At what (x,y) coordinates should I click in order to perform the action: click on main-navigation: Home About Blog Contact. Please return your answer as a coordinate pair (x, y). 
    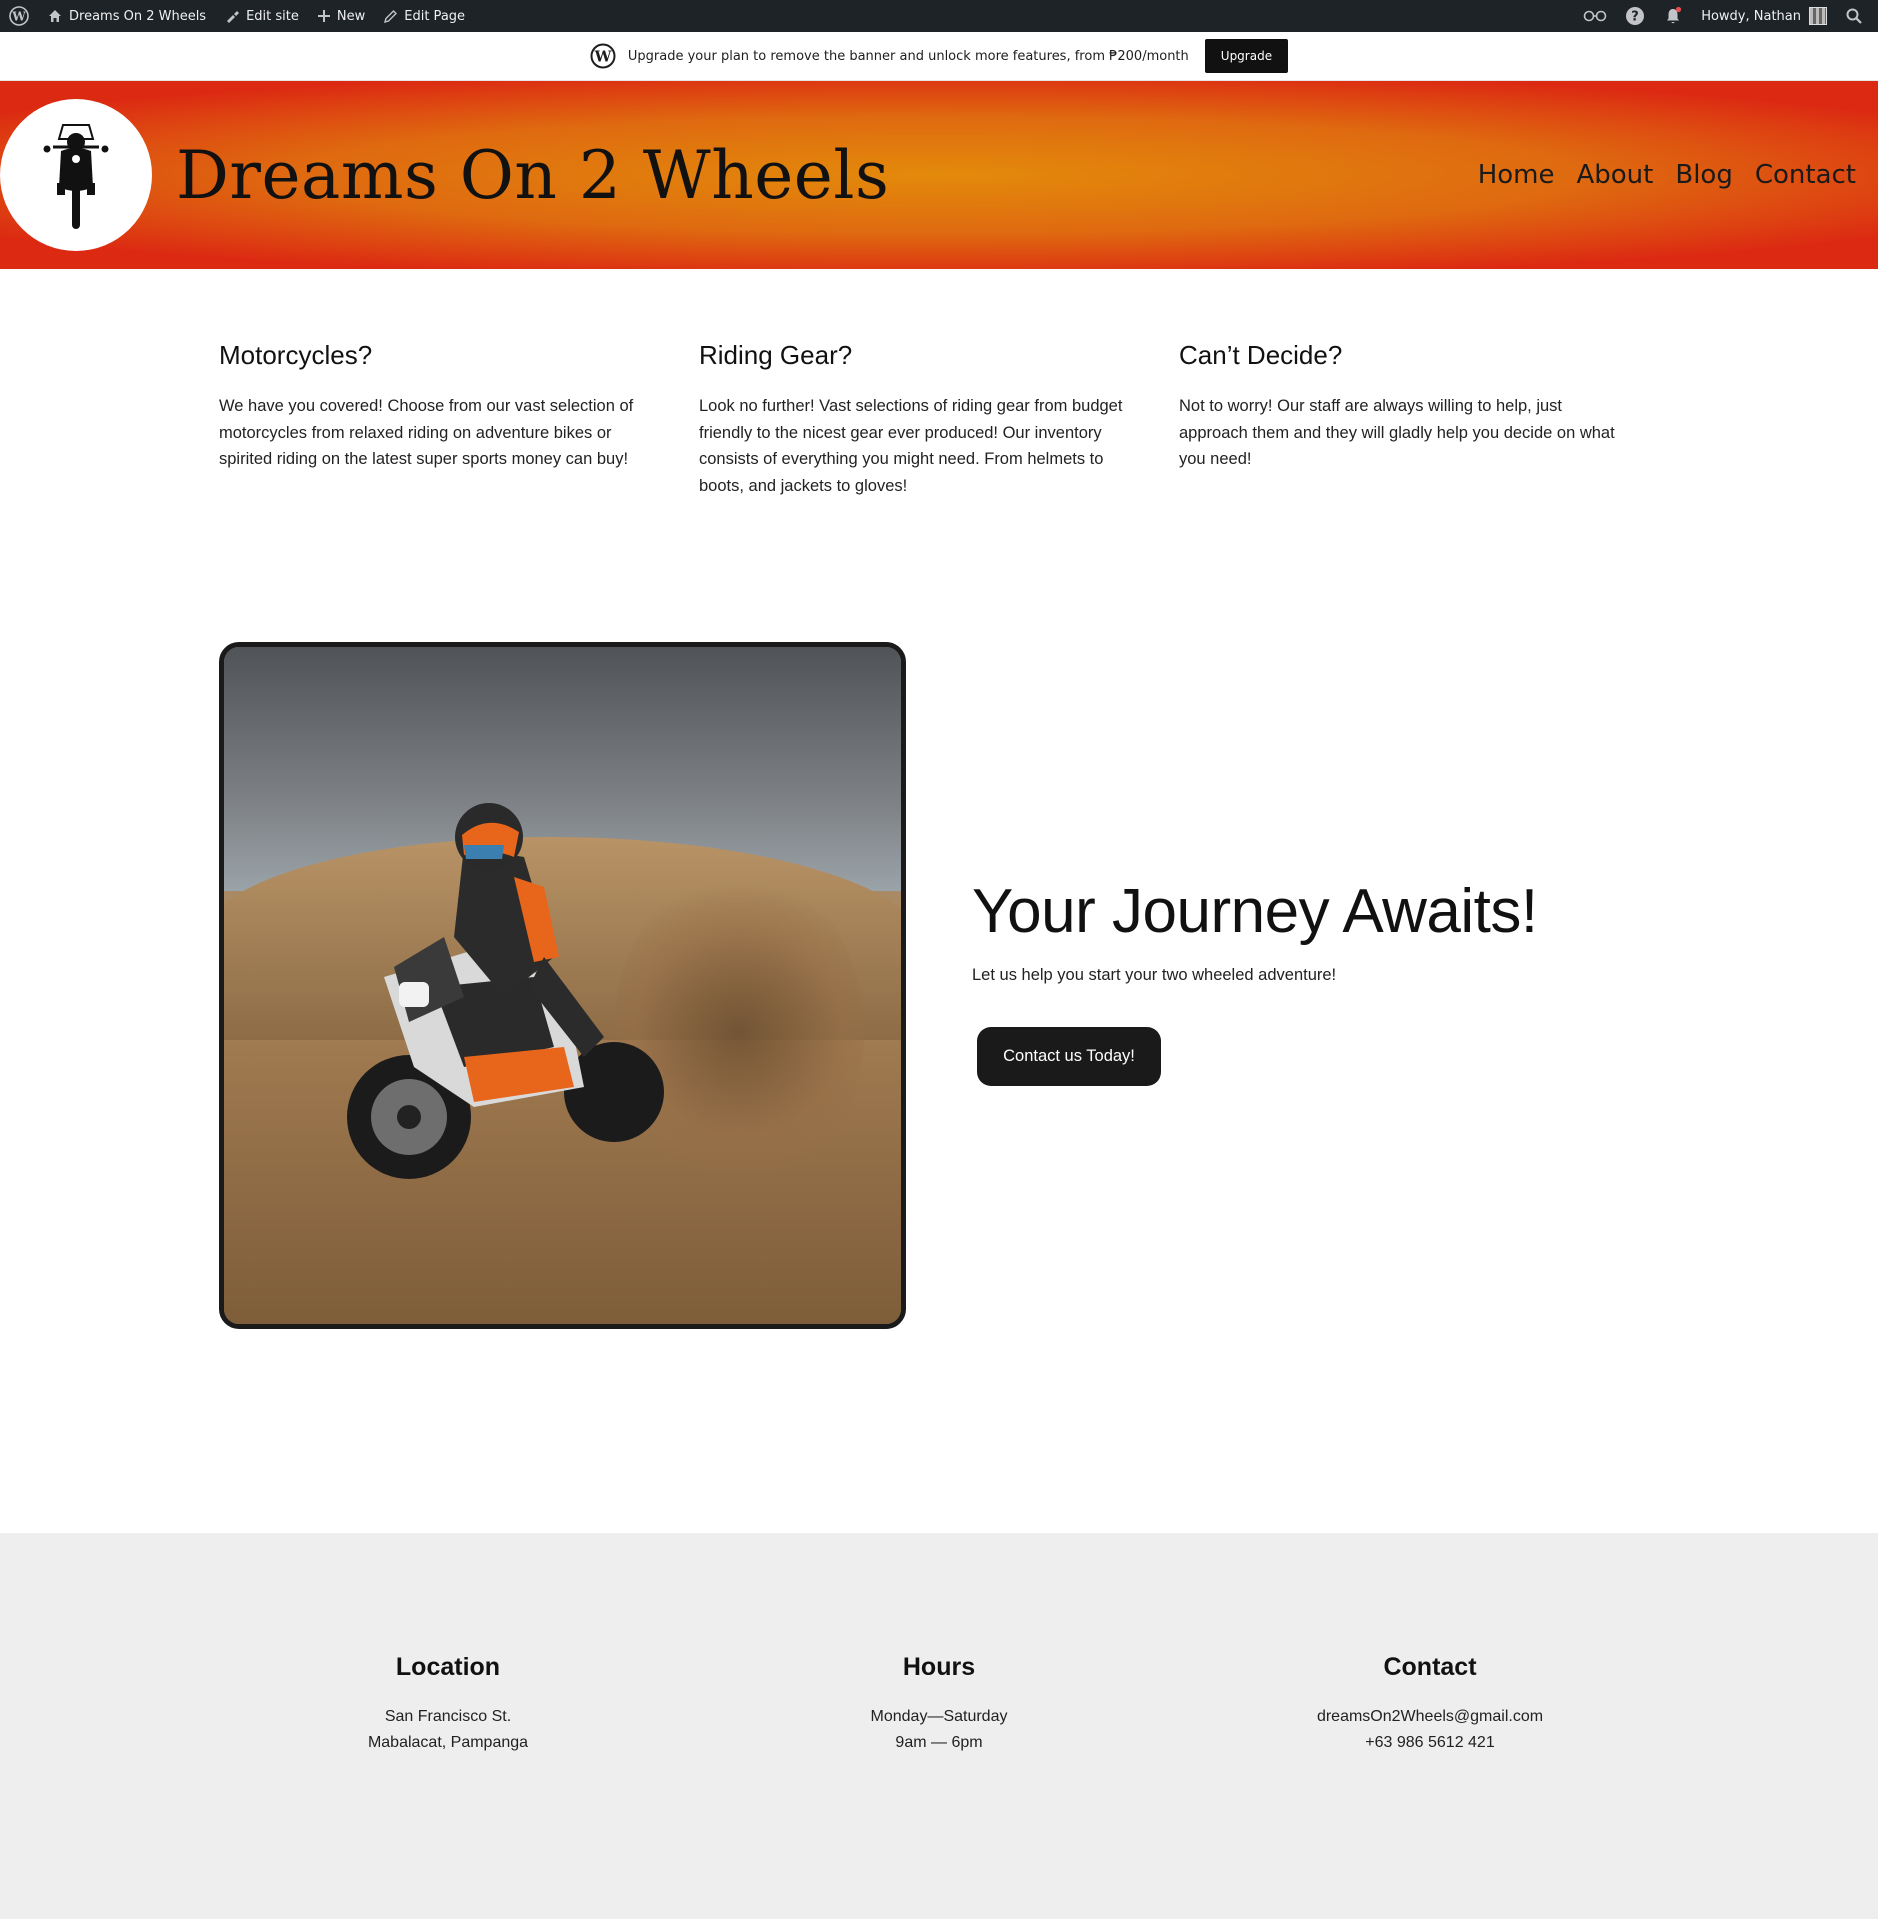
    Looking at the image, I should click on (1656, 175).